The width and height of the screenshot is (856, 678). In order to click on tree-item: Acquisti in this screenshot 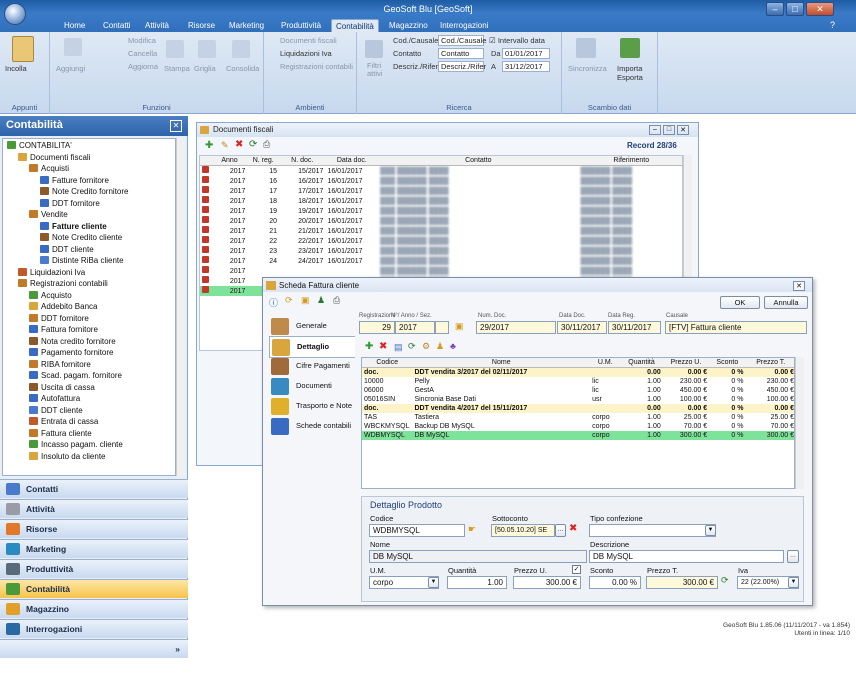, I will do `click(49, 169)`.